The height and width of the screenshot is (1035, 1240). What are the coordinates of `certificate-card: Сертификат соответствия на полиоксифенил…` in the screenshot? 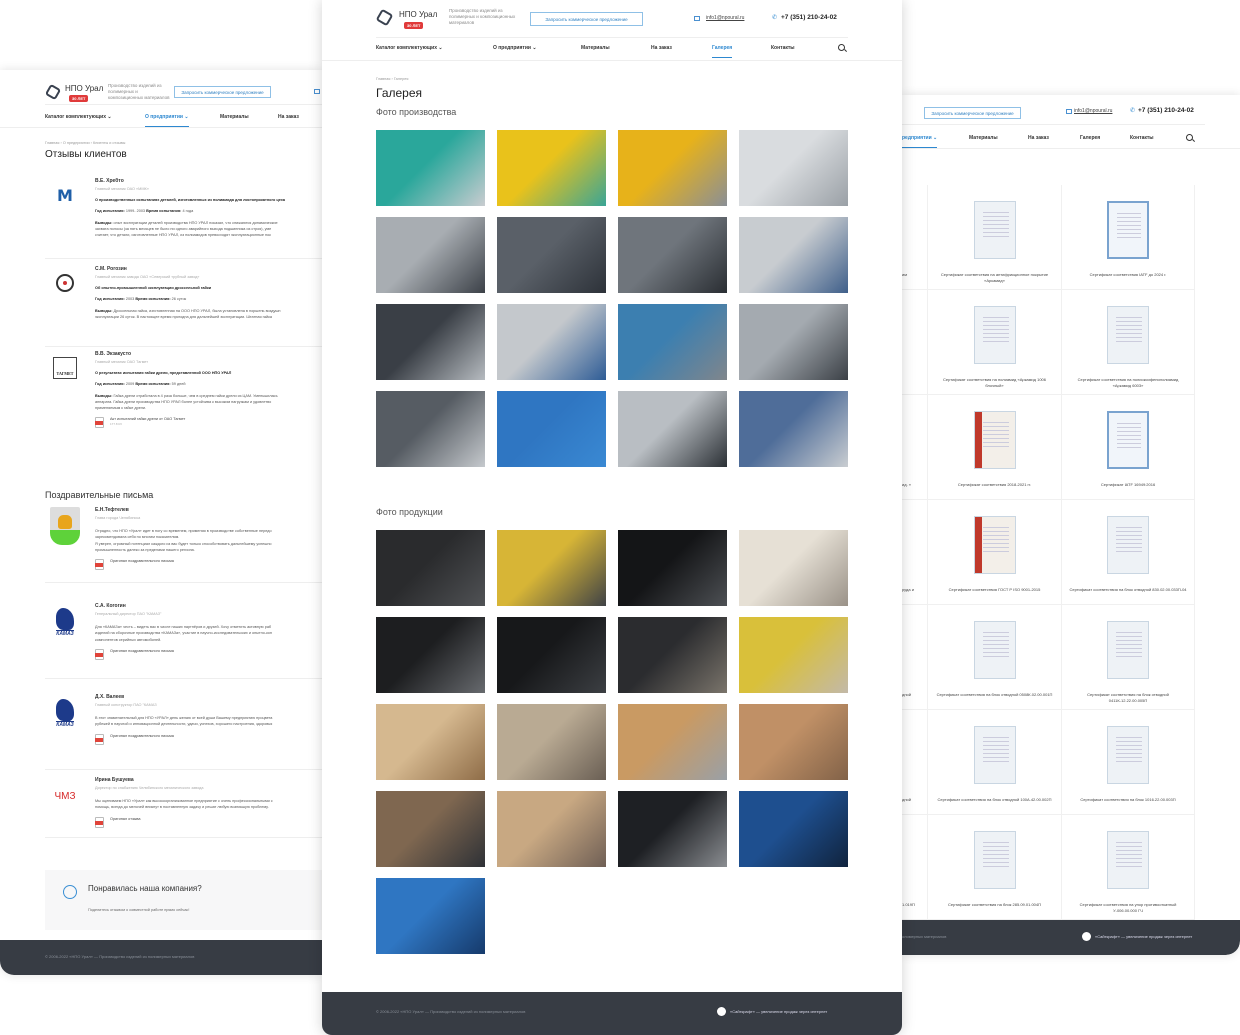 It's located at (1128, 342).